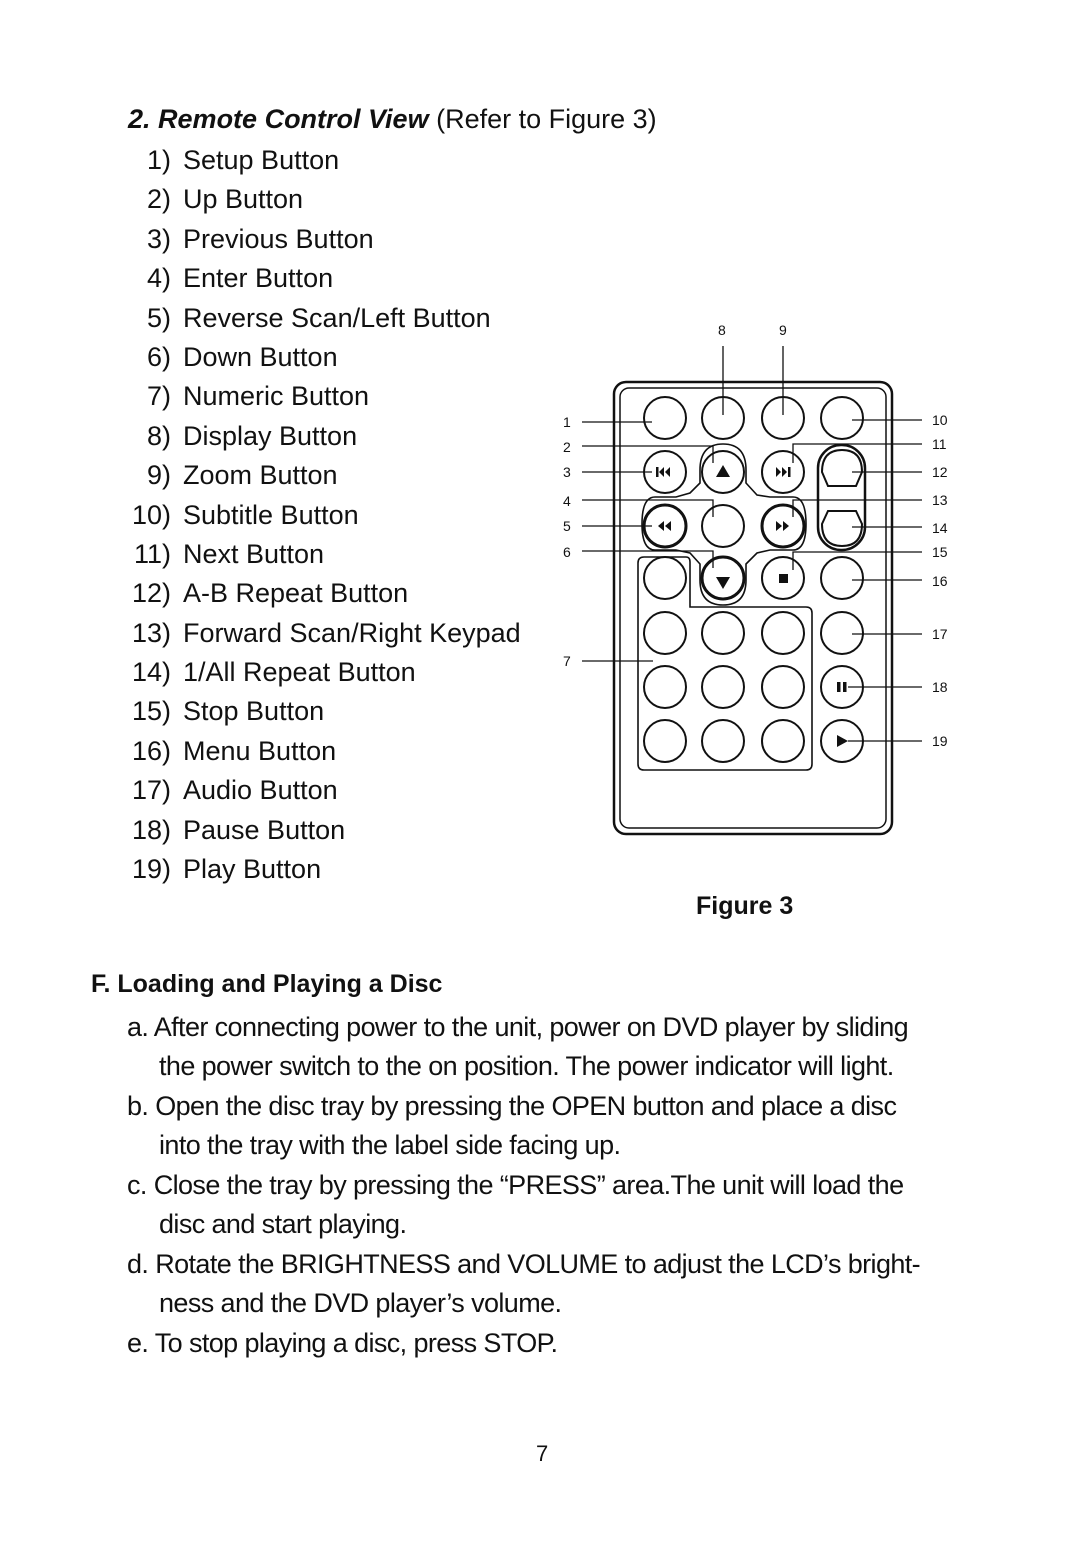 The image size is (1080, 1563). Describe the element at coordinates (722, 330) in the screenshot. I see `callout-label-8: 8` at that location.